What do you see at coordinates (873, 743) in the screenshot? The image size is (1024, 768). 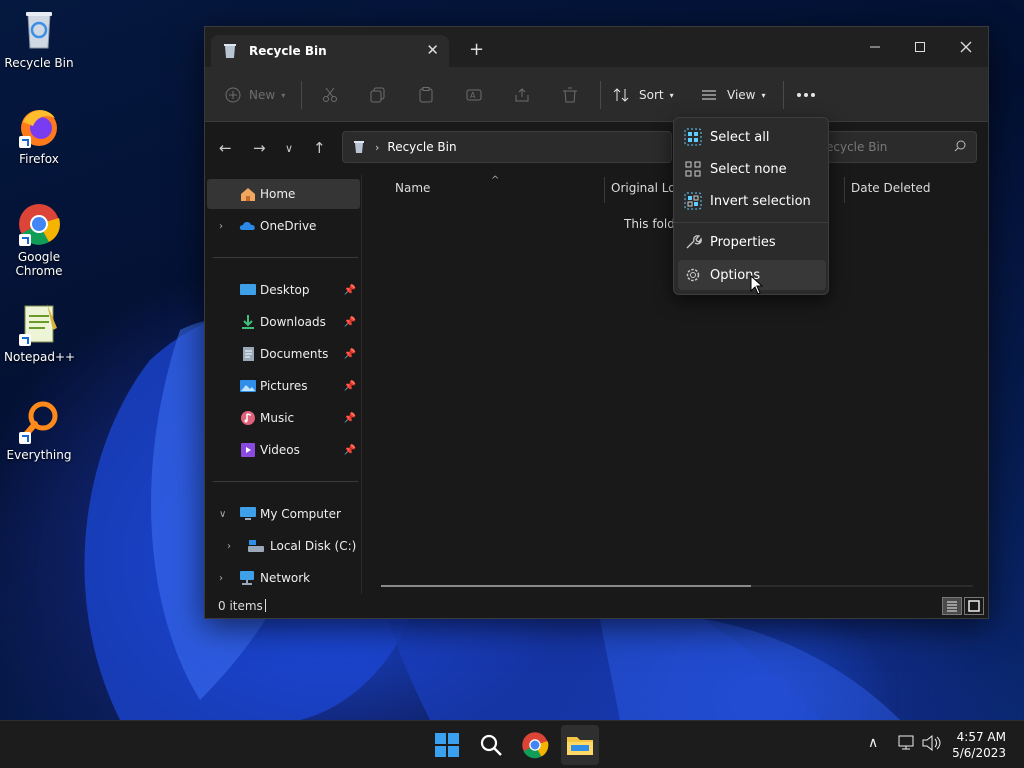 I see `show-hidden-icons-chevron-icon: ∧` at bounding box center [873, 743].